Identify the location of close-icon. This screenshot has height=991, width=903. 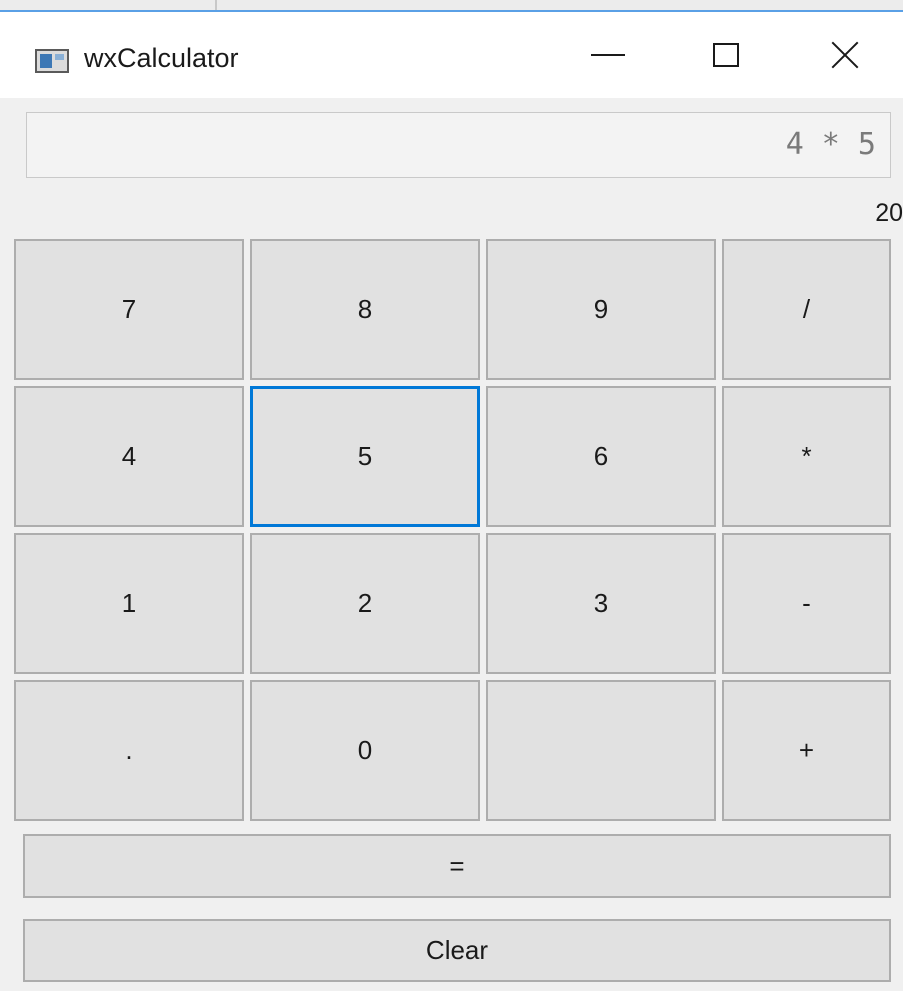
(845, 55).